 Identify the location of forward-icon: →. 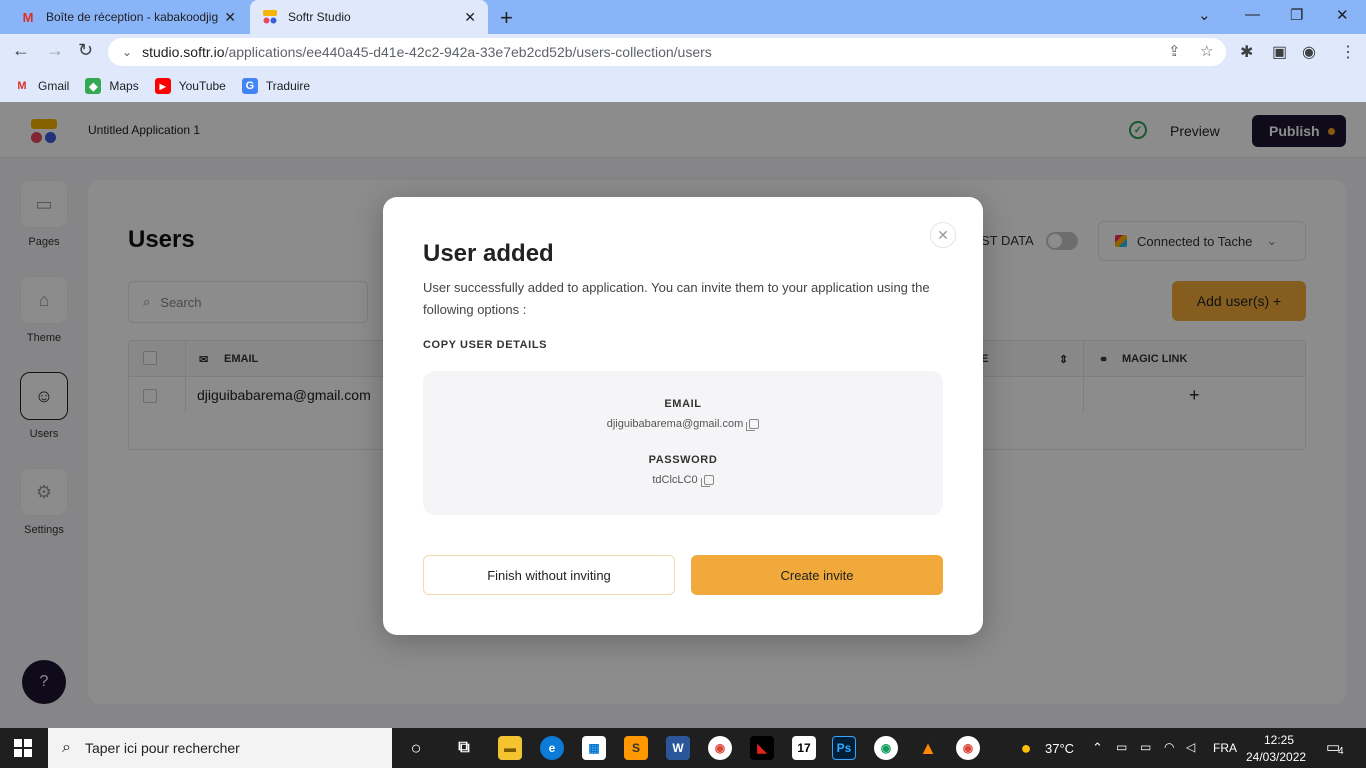
(55, 50).